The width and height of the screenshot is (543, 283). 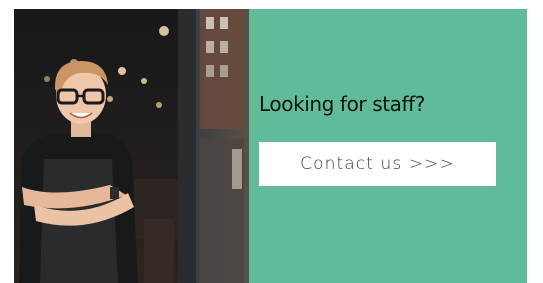 What do you see at coordinates (342, 104) in the screenshot?
I see `headline: Looking for staff?` at bounding box center [342, 104].